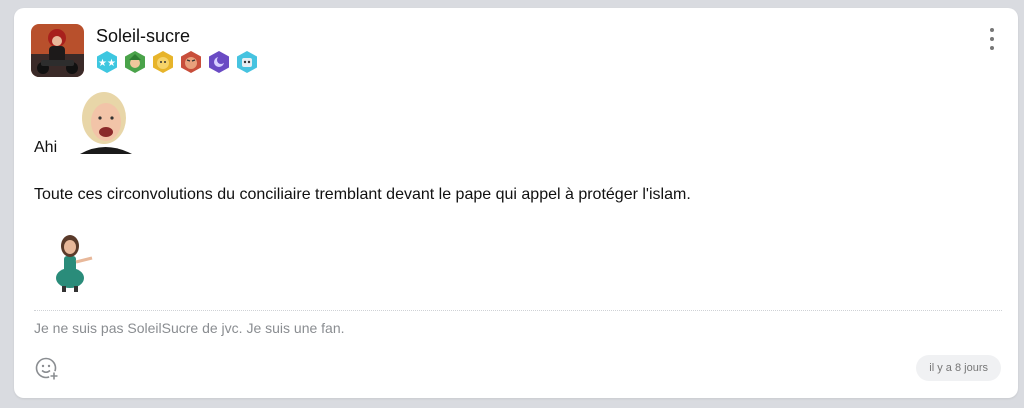 This screenshot has height=408, width=1024. Describe the element at coordinates (191, 62) in the screenshot. I see `angry-face-badge-icon` at that location.